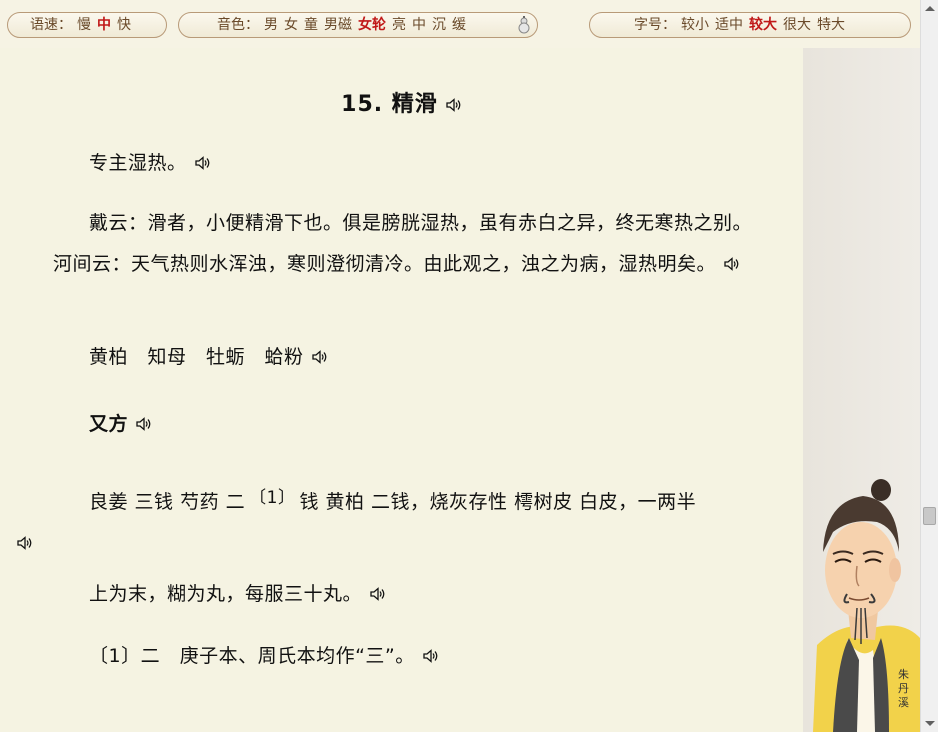 The width and height of the screenshot is (938, 732). I want to click on speed-selector: 语速： 慢中快, so click(87, 25).